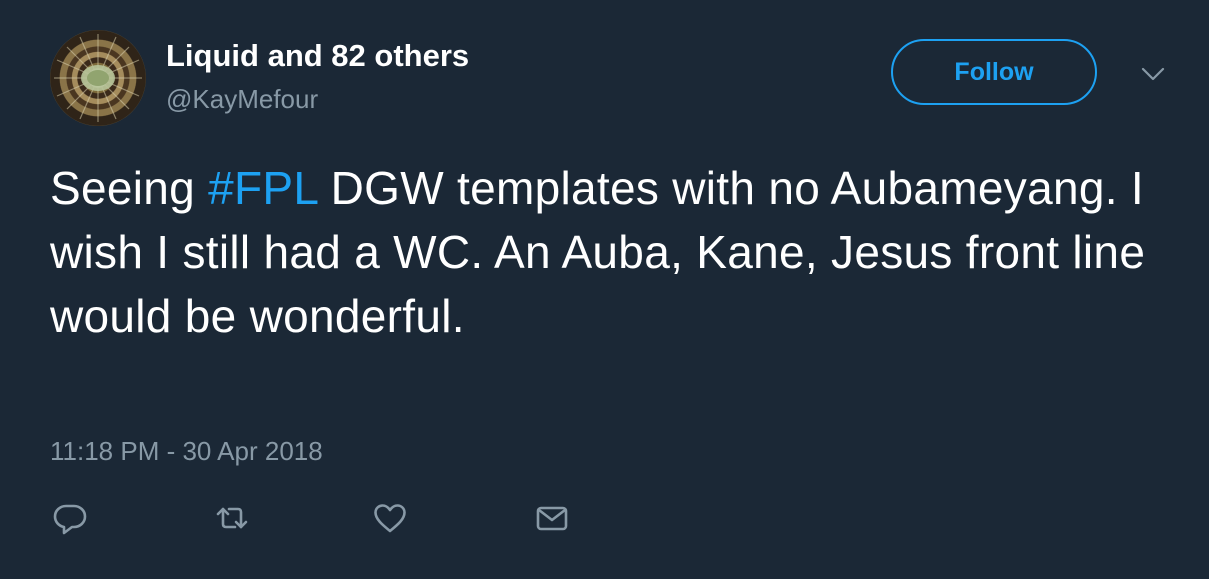 The width and height of the screenshot is (1209, 579). I want to click on tweet-text-before: Seeing, so click(129, 188).